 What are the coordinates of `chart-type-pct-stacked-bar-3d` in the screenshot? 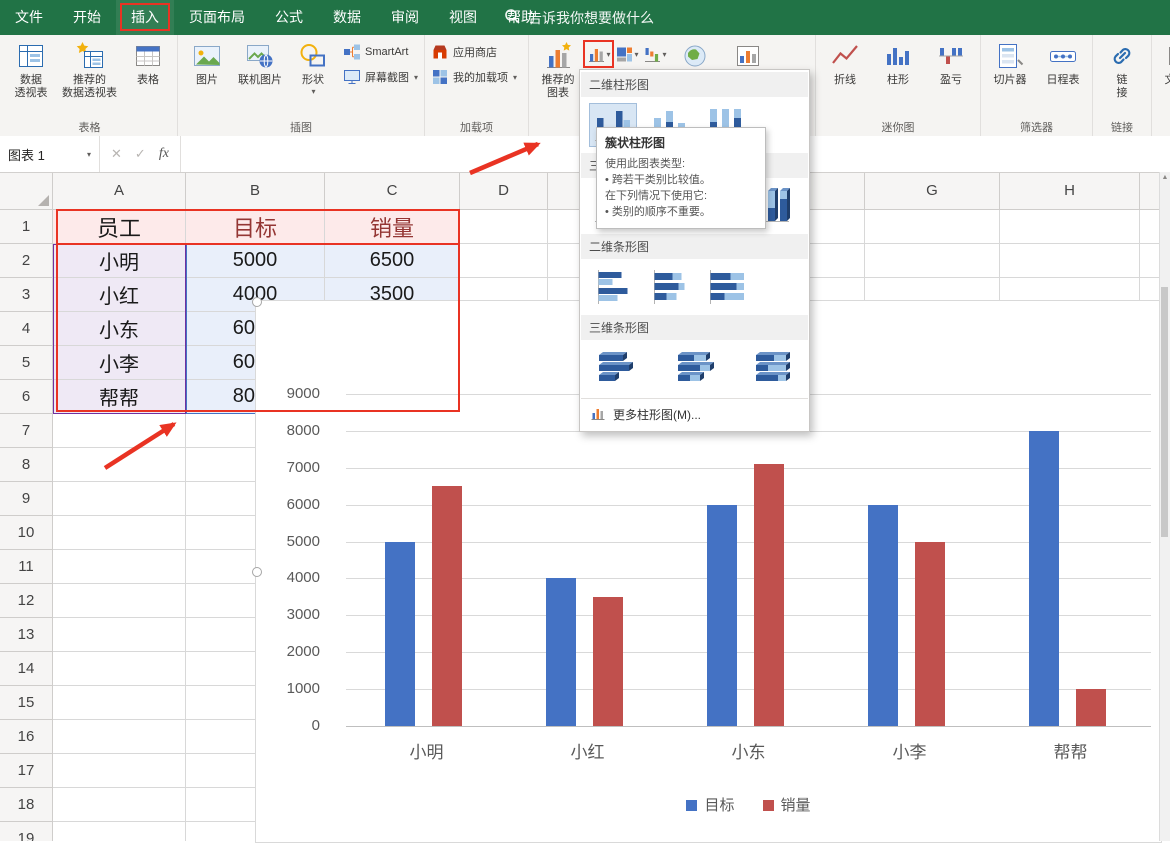 It's located at (770, 368).